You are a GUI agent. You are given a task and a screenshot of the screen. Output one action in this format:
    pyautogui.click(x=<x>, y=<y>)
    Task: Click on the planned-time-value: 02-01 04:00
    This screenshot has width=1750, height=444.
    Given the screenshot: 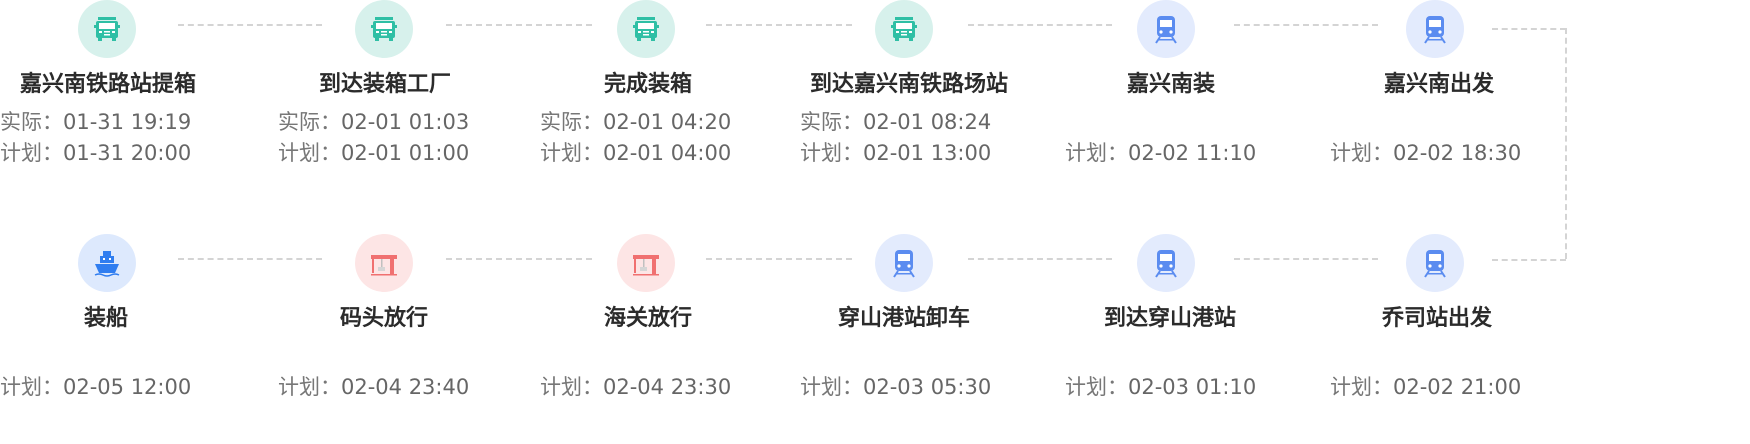 What is the action you would take?
    pyautogui.click(x=667, y=153)
    